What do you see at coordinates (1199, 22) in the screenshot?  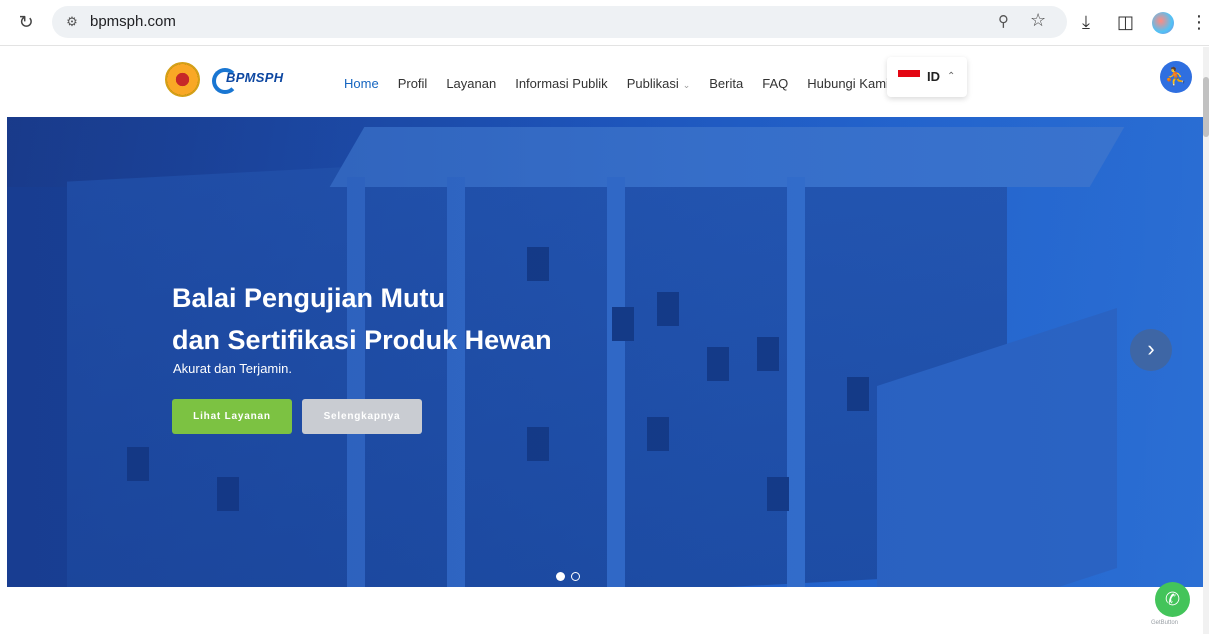 I see `menu-kebab-icon: ⋮` at bounding box center [1199, 22].